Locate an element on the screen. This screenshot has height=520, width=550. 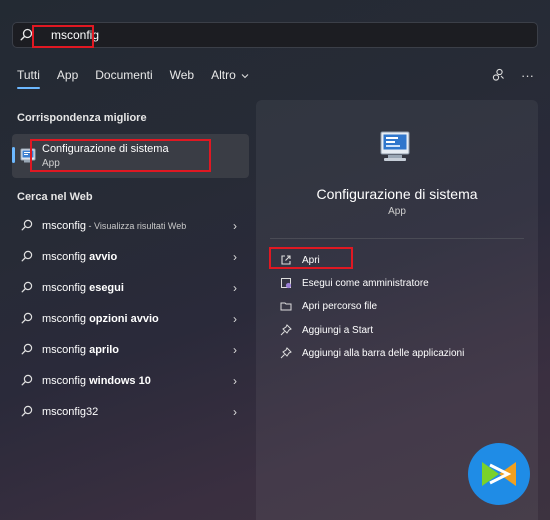
web-suggestion-bold: avvio is located at coordinates (103, 257).